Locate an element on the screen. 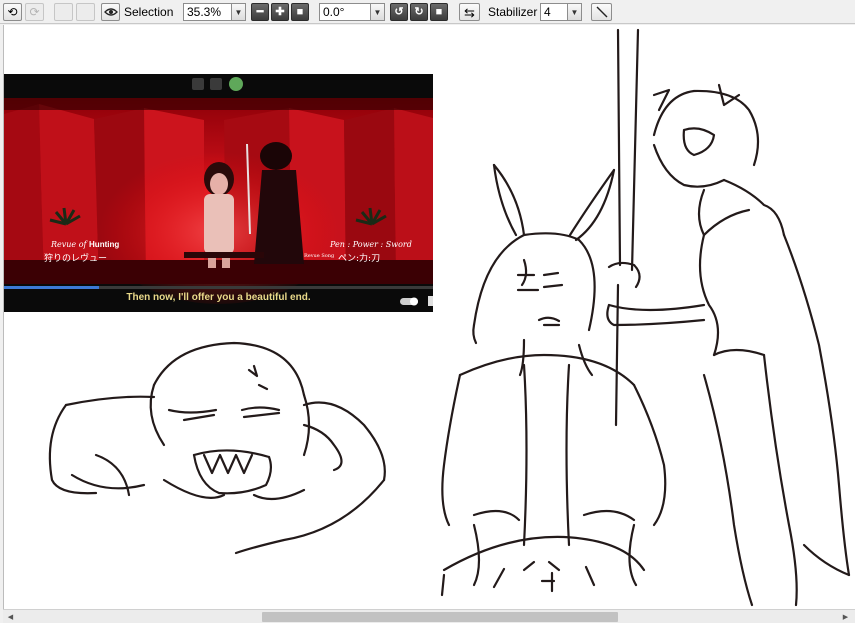 This screenshot has width=855, height=623. view-toggle-button is located at coordinates (110, 12).